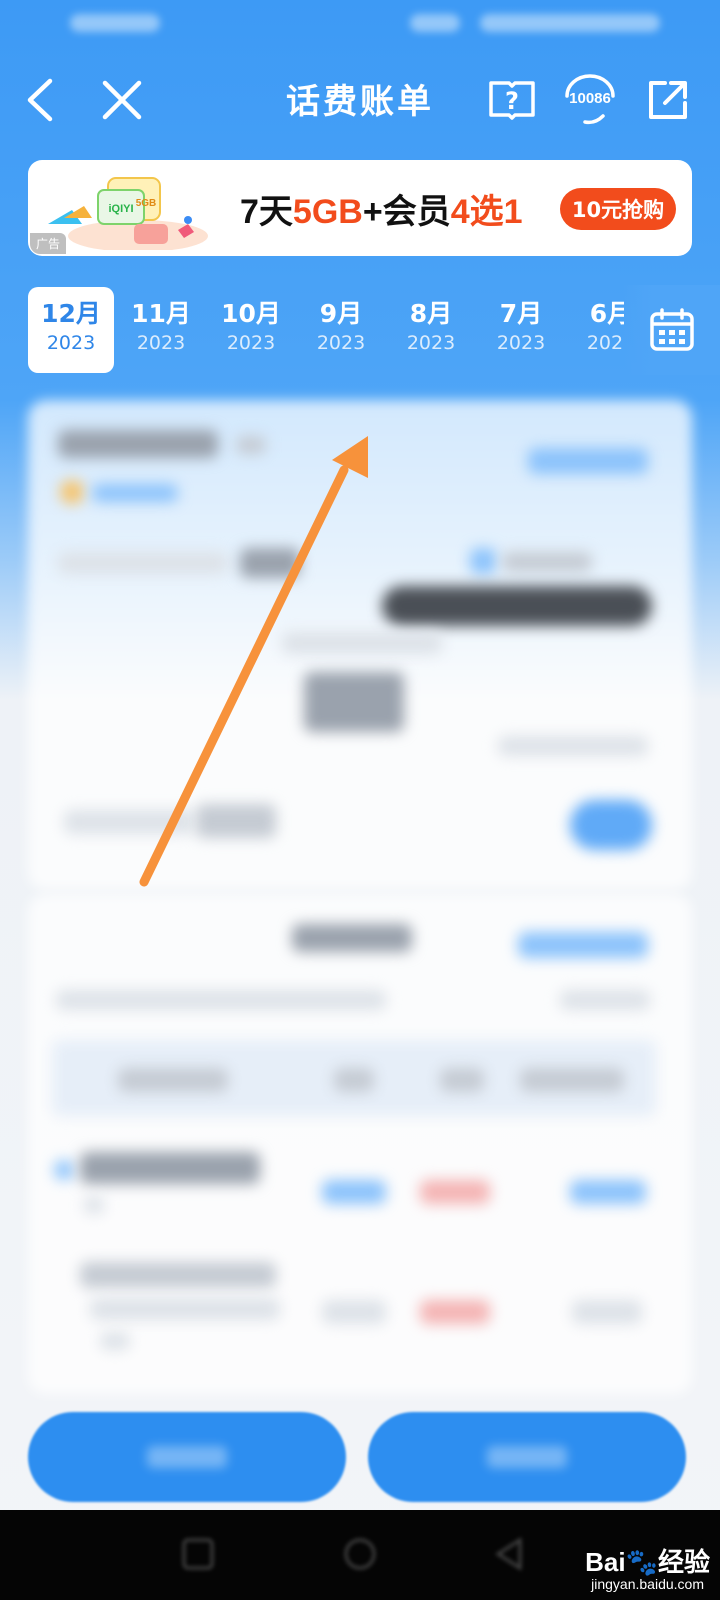 The width and height of the screenshot is (720, 1600). What do you see at coordinates (352, 938) in the screenshot?
I see `blurred-section-title` at bounding box center [352, 938].